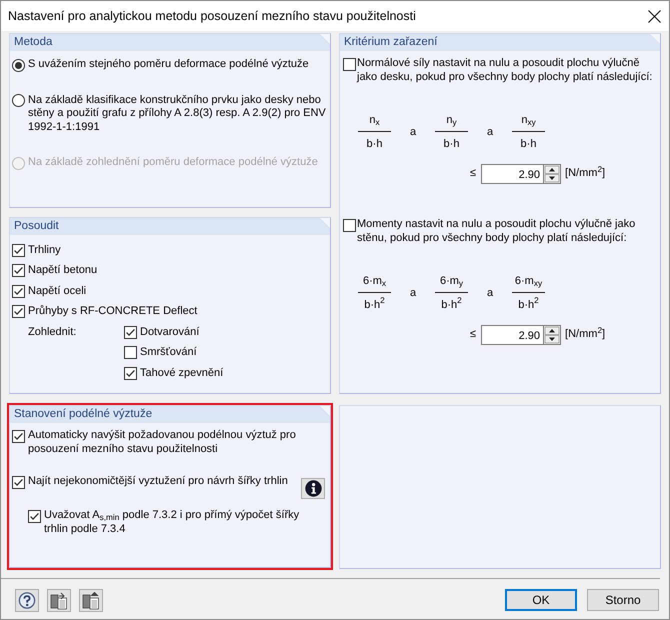 Image resolution: width=670 pixels, height=620 pixels. Describe the element at coordinates (654, 16) in the screenshot. I see `close-icon` at that location.